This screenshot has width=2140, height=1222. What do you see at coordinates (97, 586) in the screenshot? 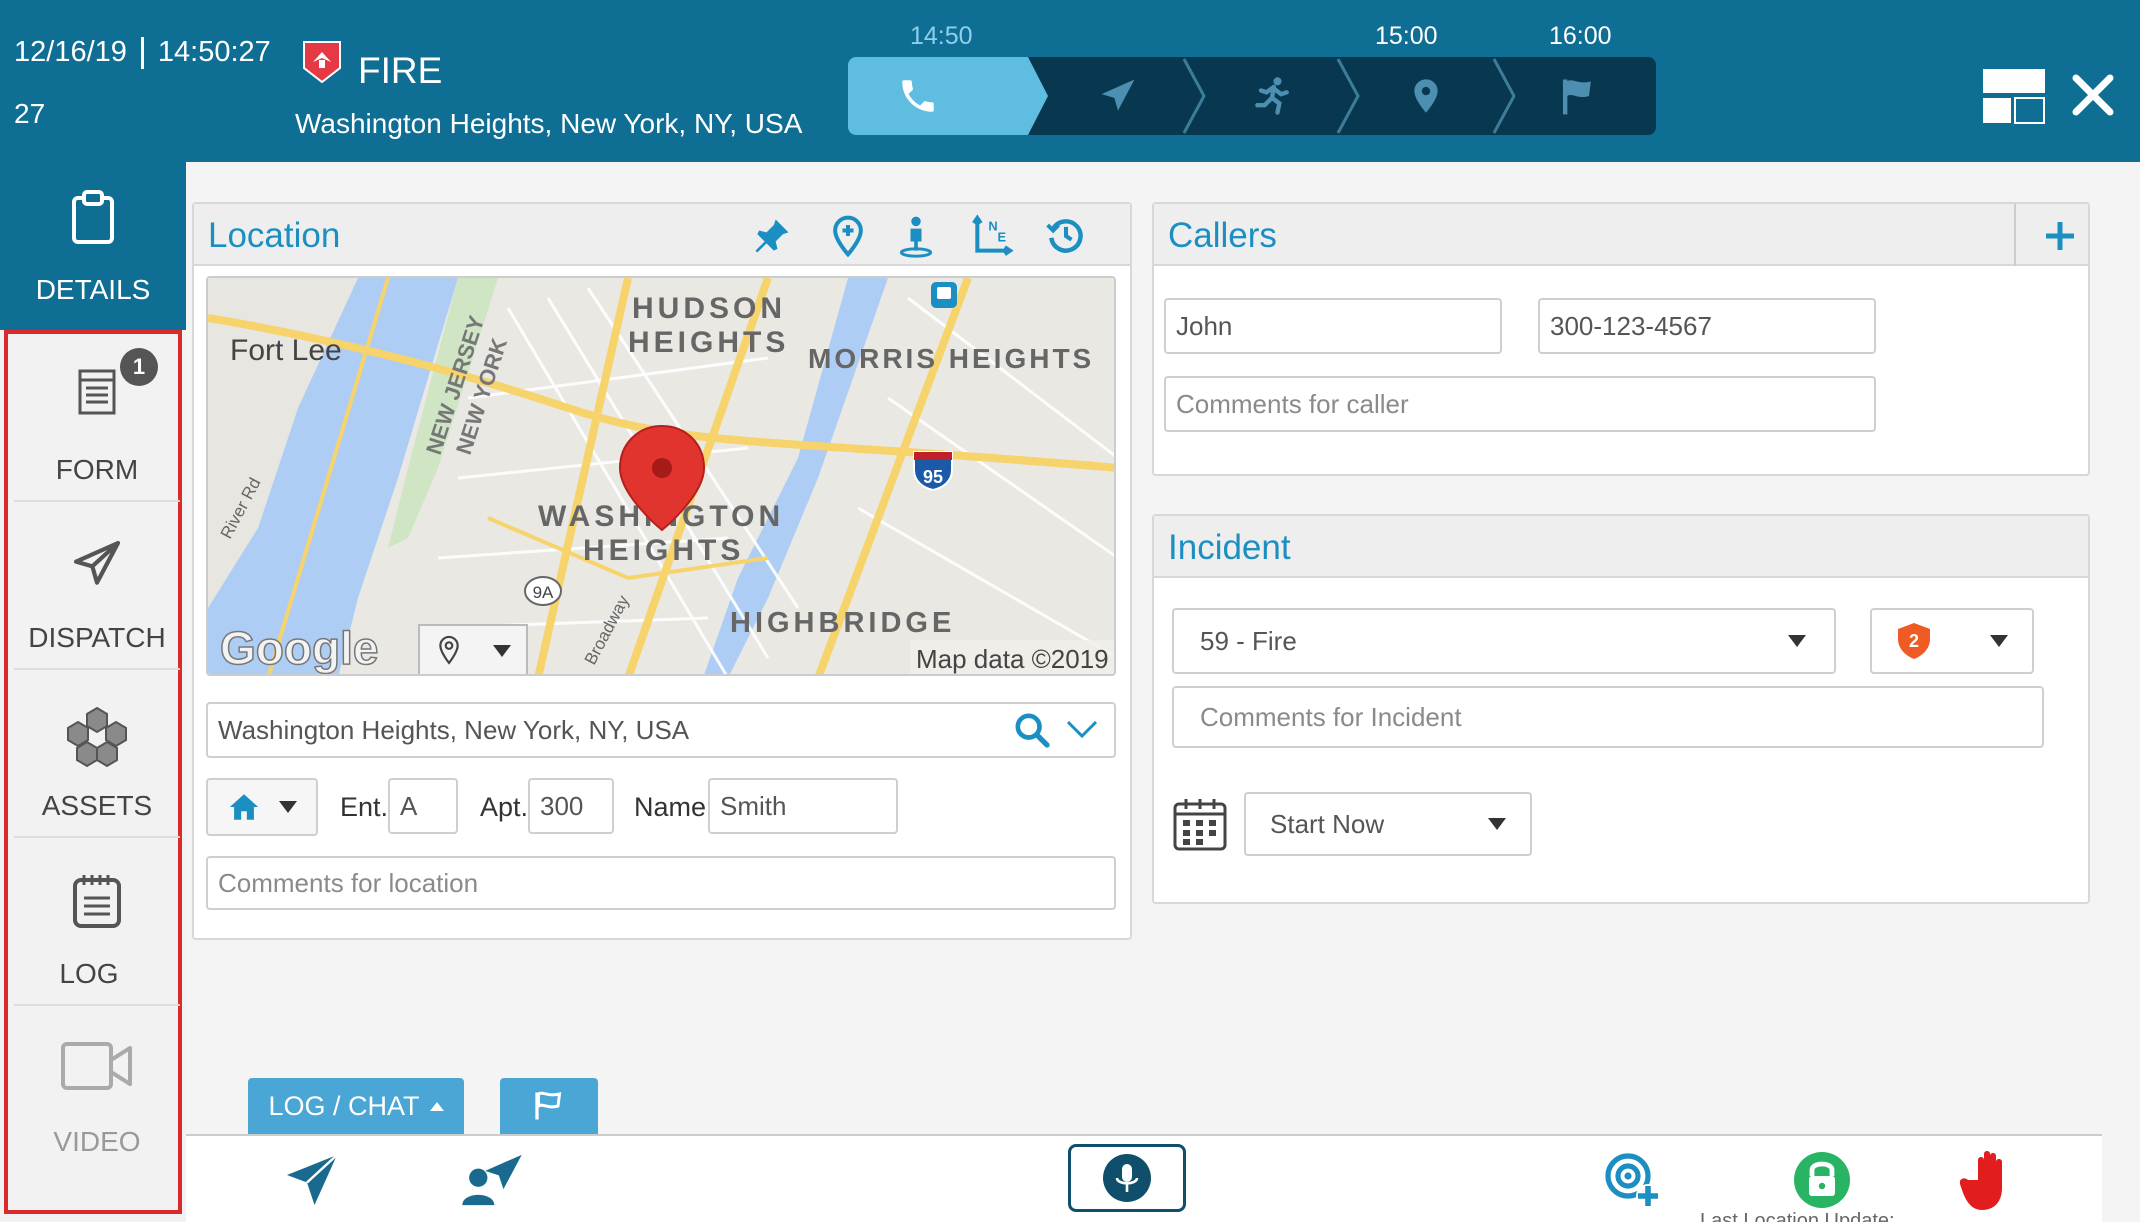
I see `sidebar-item-dispatch: DISPATCH` at bounding box center [97, 586].